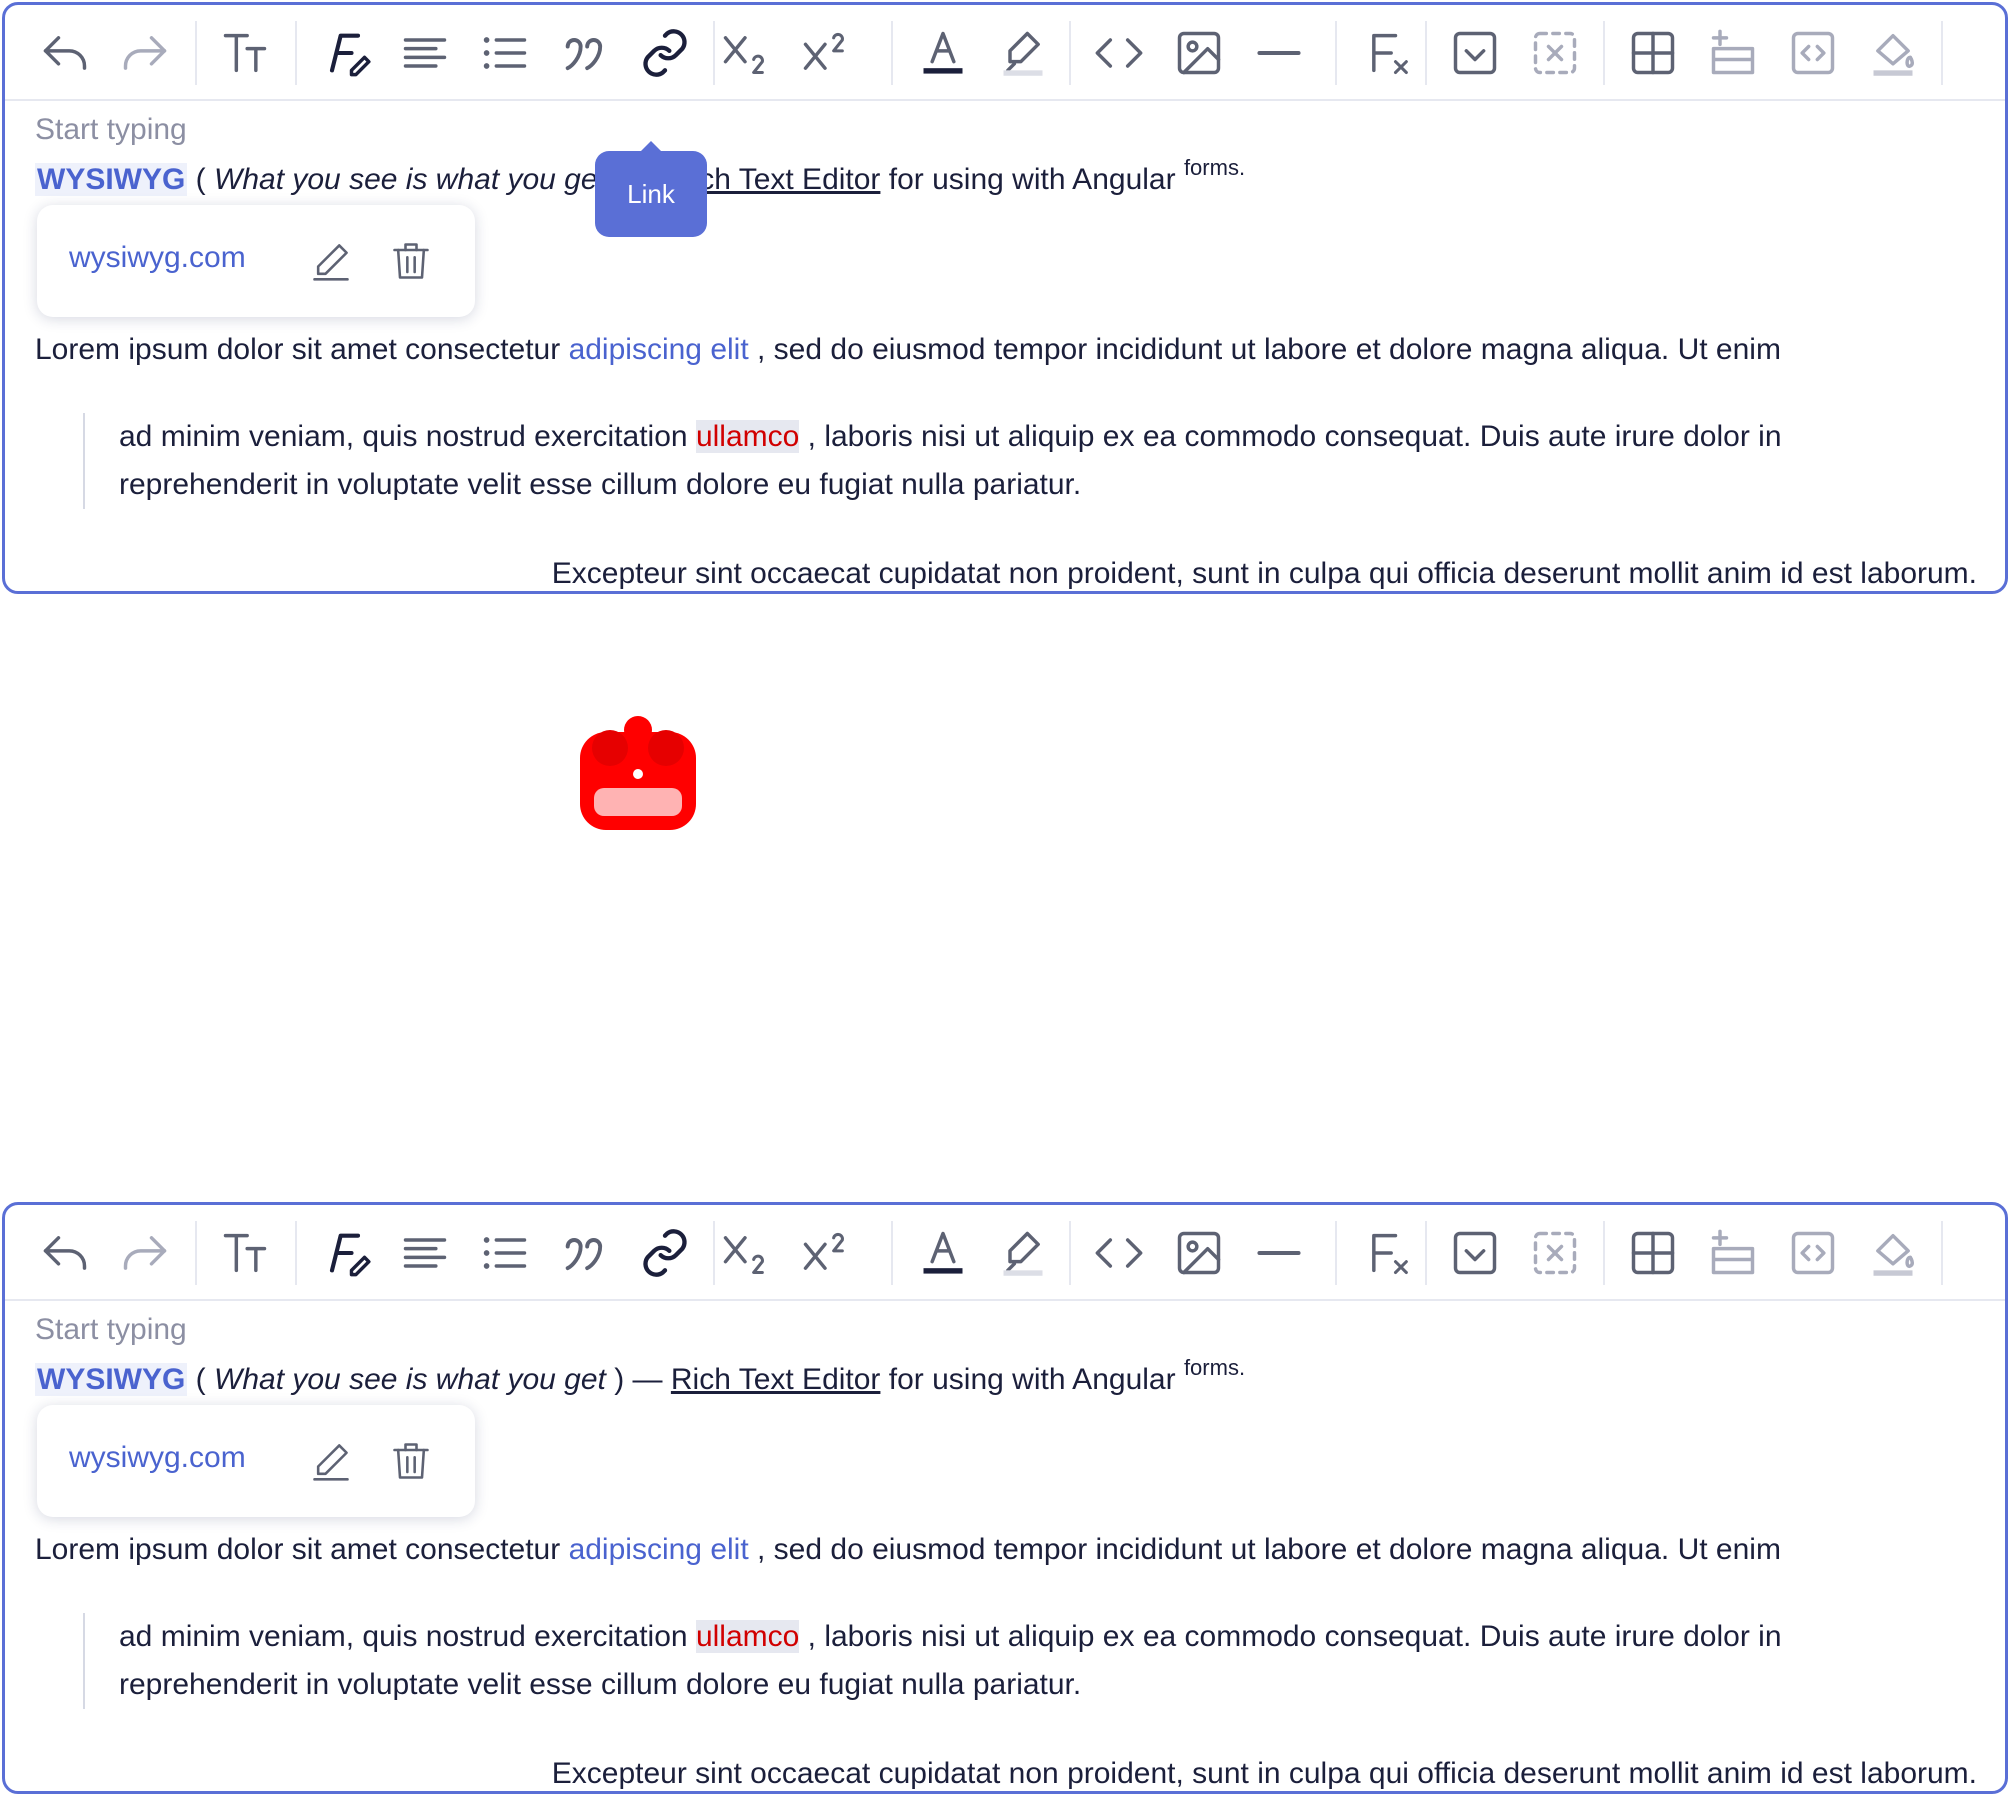 The height and width of the screenshot is (1800, 2012). What do you see at coordinates (256, 261) in the screenshot?
I see `link-popup: wysiwyg.com` at bounding box center [256, 261].